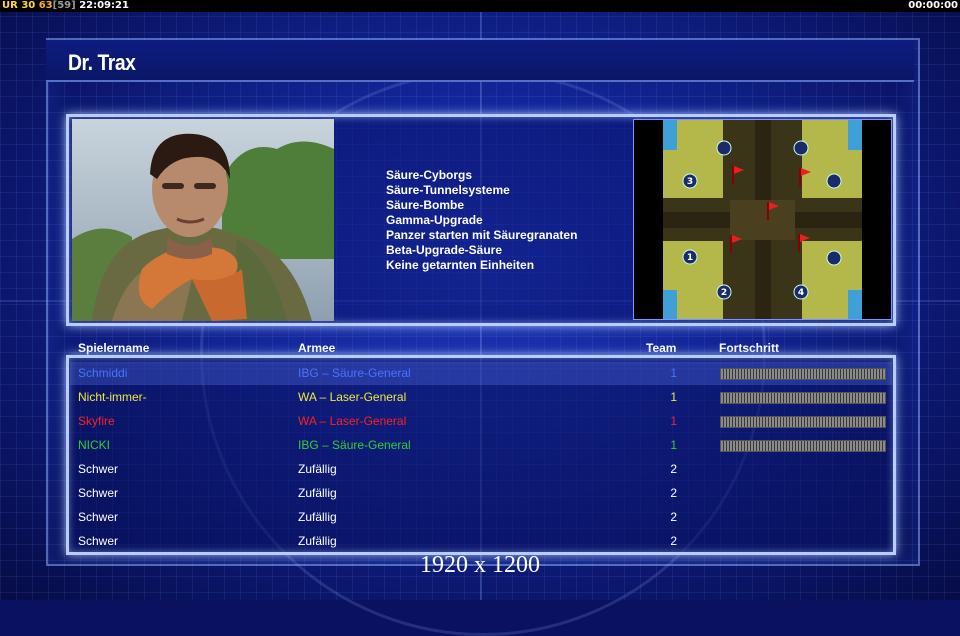 Image resolution: width=960 pixels, height=636 pixels. Describe the element at coordinates (94, 445) in the screenshot. I see `player-name: NICKI` at that location.